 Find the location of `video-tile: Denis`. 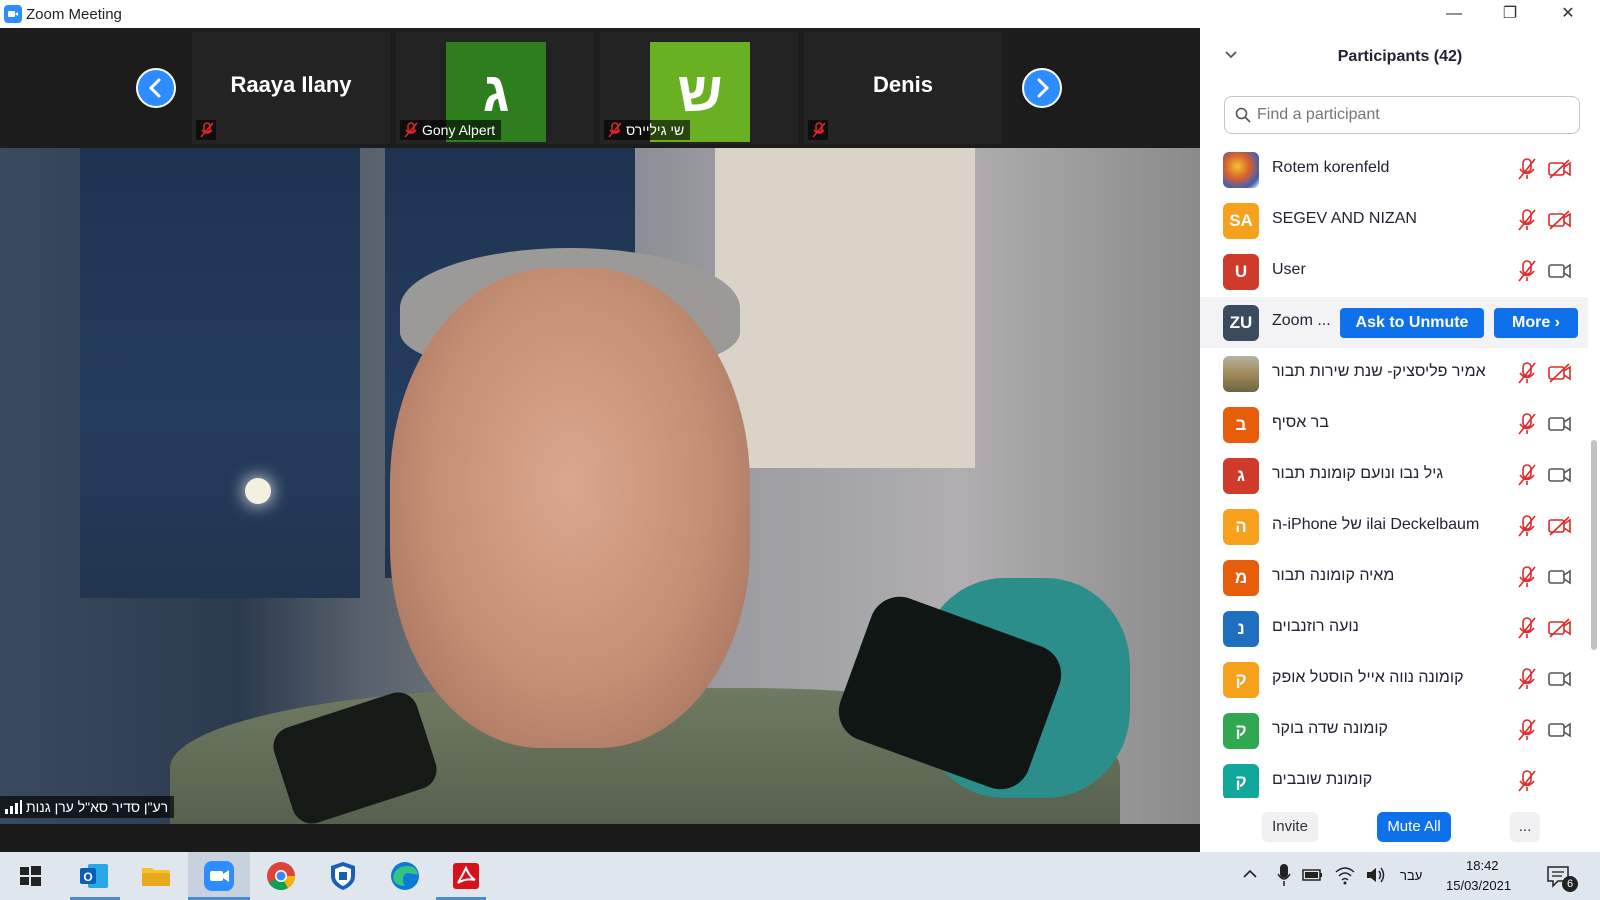

video-tile: Denis is located at coordinates (903, 88).